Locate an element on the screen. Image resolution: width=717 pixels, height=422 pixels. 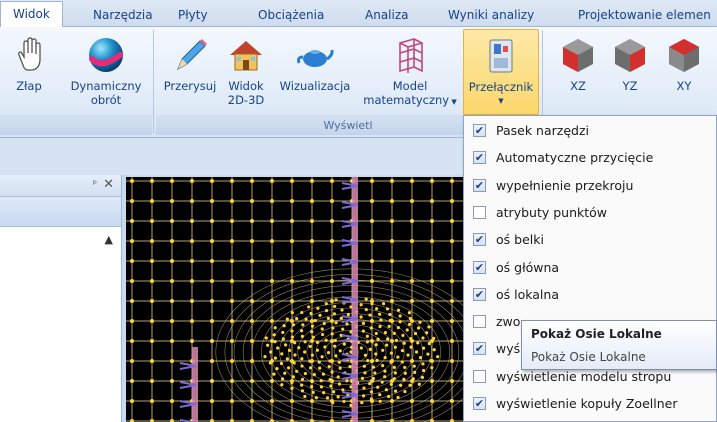
switch-panel-icon is located at coordinates (501, 56).